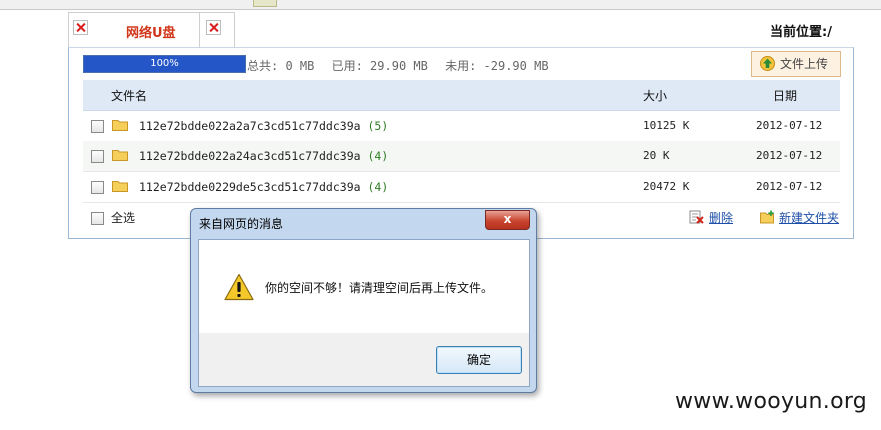  I want to click on file-size: 20472 K, so click(666, 186).